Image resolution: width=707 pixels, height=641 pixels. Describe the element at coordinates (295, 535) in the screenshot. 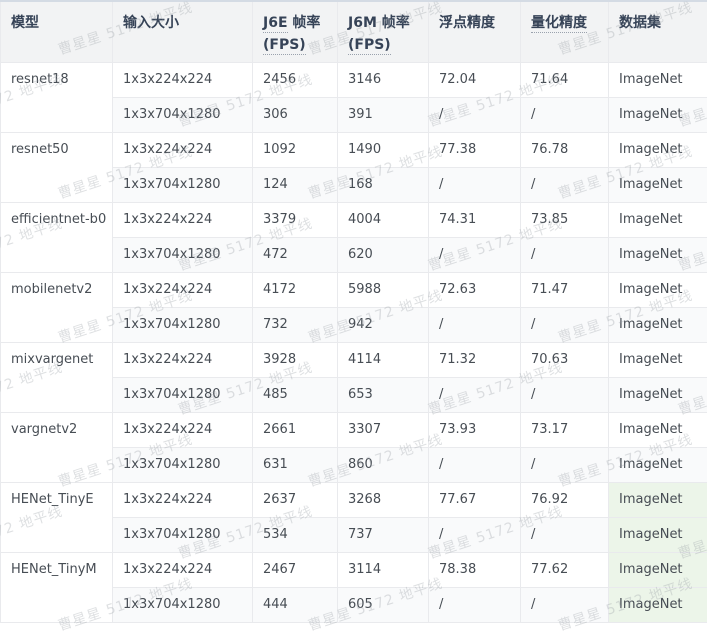

I see `cell-j6e_fps: 534` at that location.